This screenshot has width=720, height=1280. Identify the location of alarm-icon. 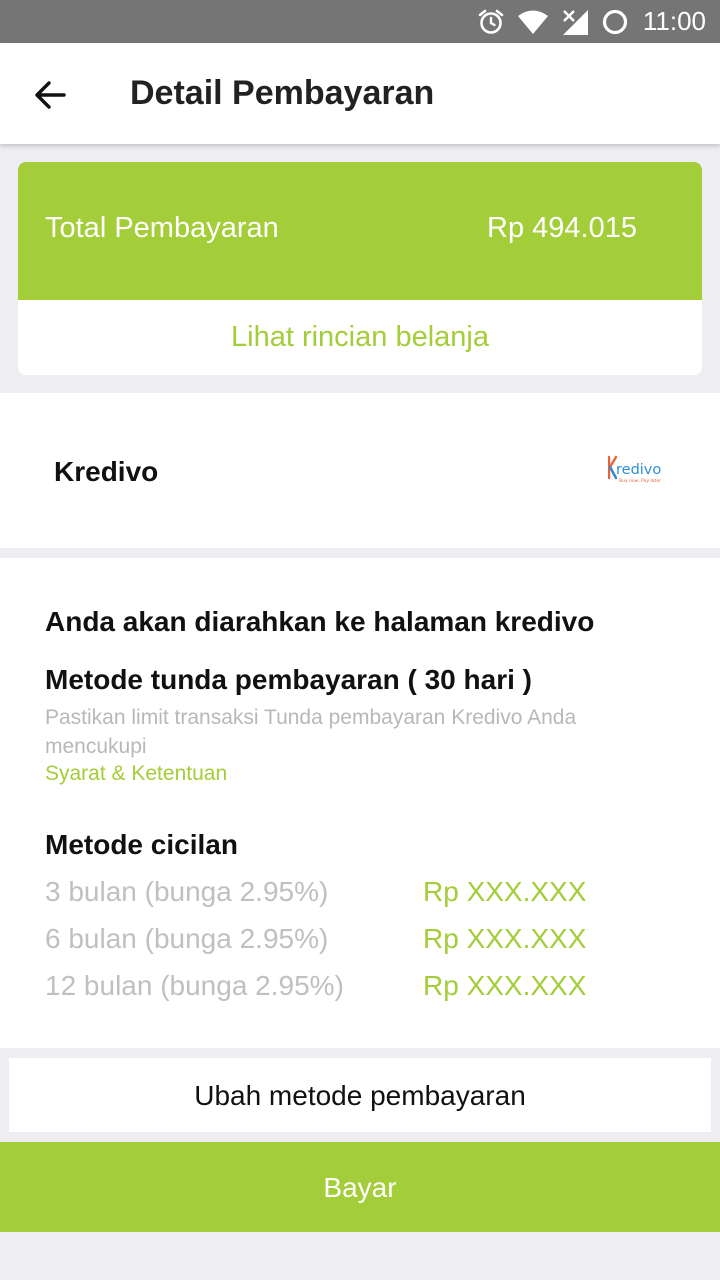
(491, 21).